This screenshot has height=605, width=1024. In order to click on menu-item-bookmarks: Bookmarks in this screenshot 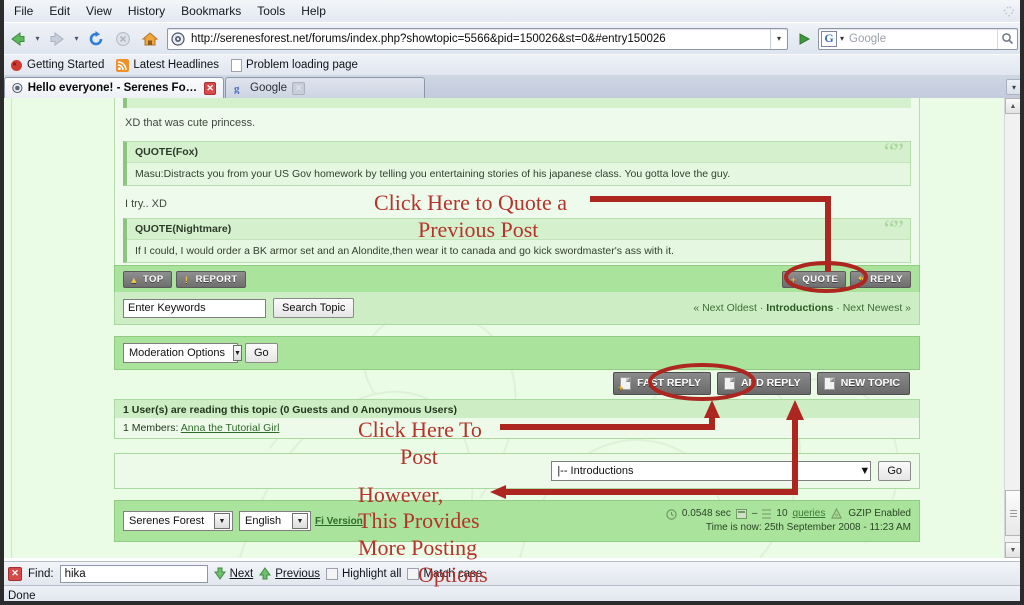, I will do `click(211, 11)`.